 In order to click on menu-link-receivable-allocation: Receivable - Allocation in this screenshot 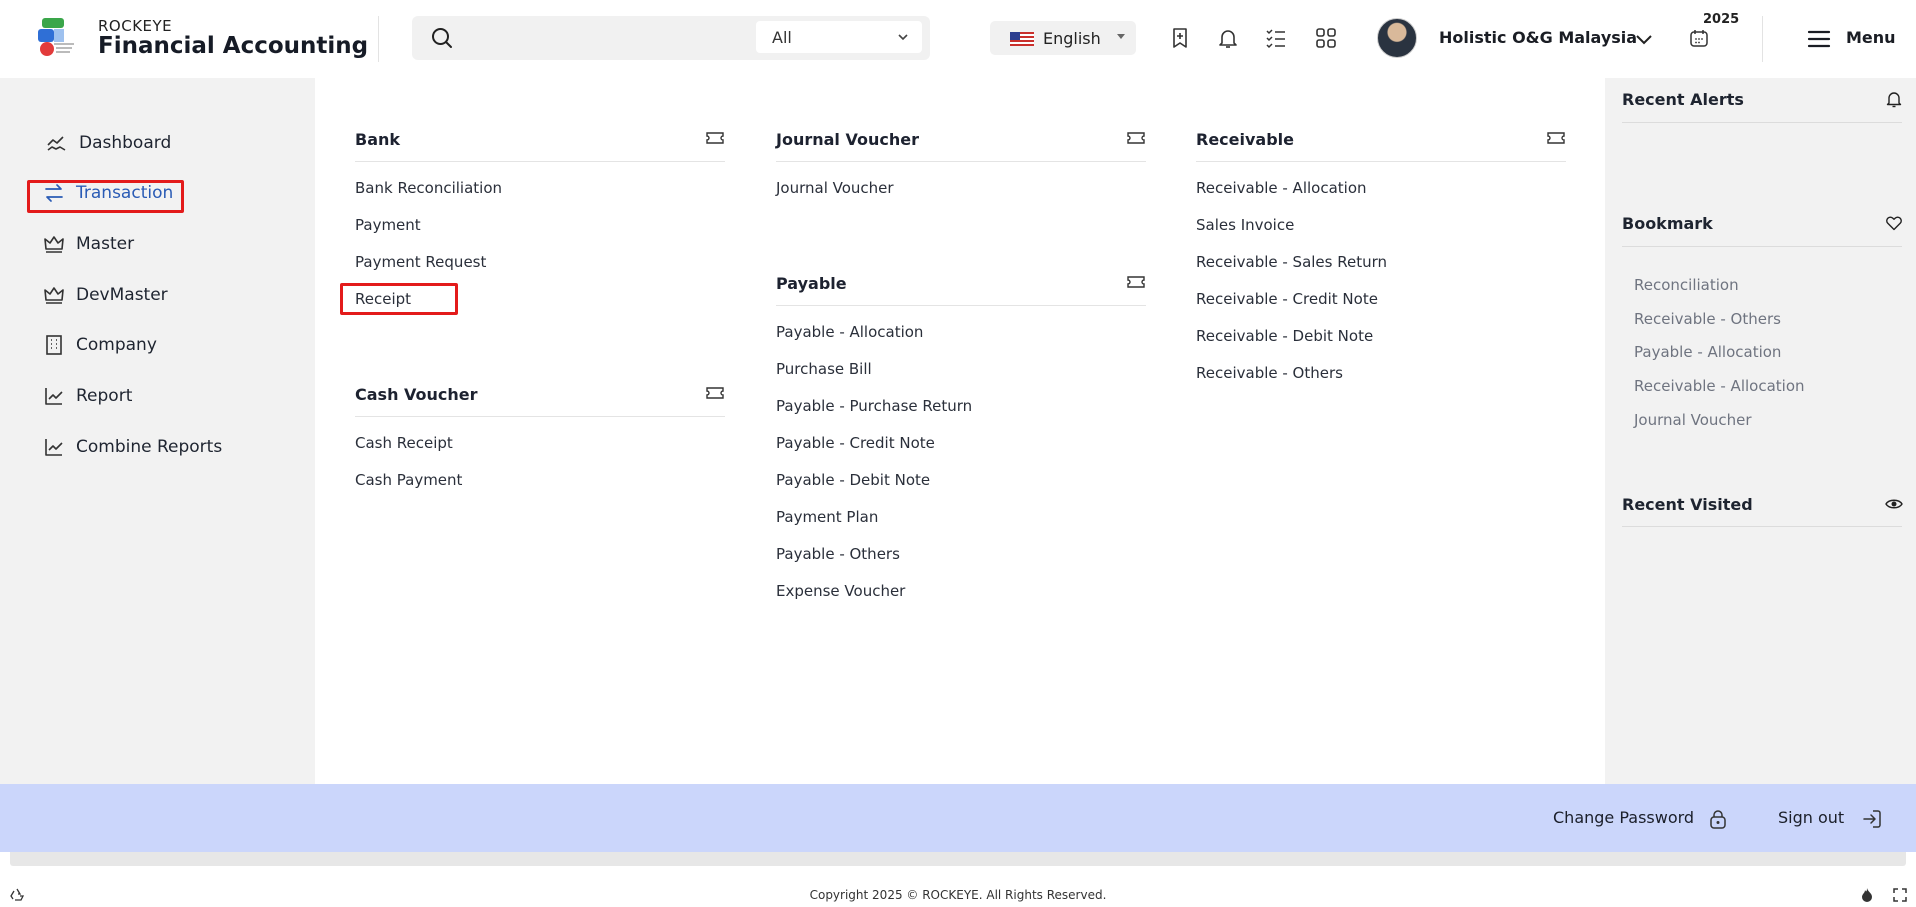, I will do `click(1281, 188)`.